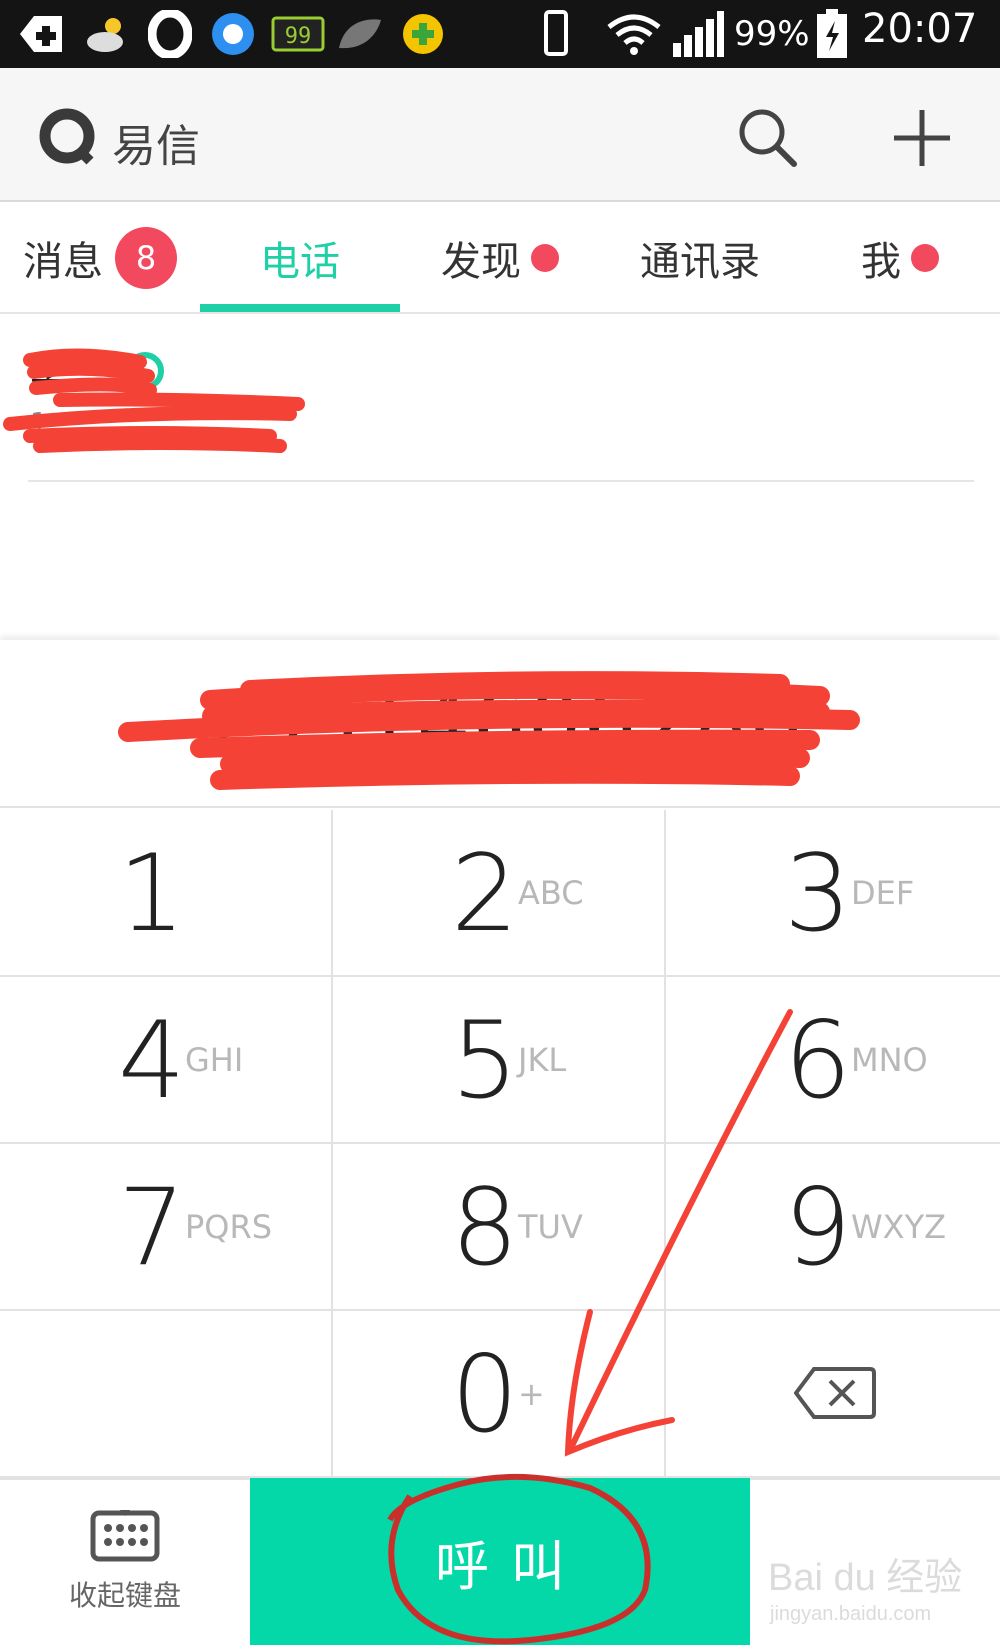 Image resolution: width=1000 pixels, height=1645 pixels. I want to click on tab-discover: 发现, so click(500, 258).